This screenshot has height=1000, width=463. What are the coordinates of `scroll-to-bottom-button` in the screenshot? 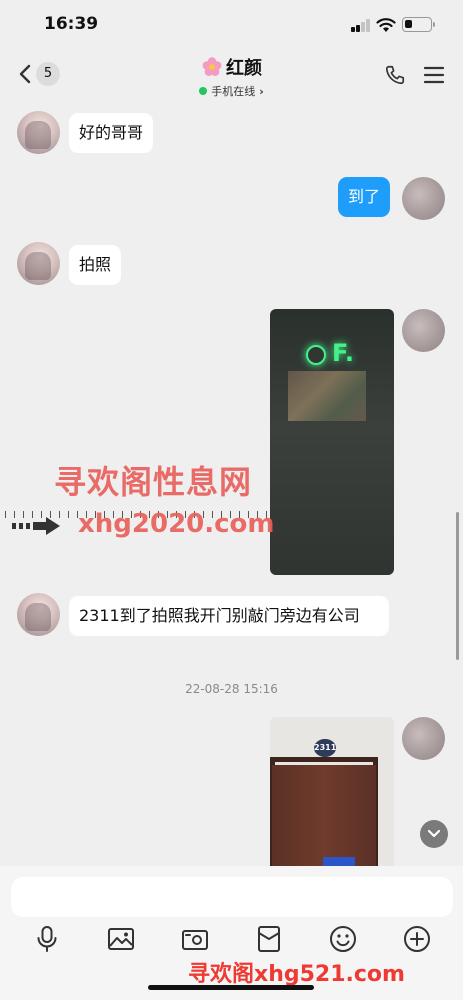 It's located at (434, 834).